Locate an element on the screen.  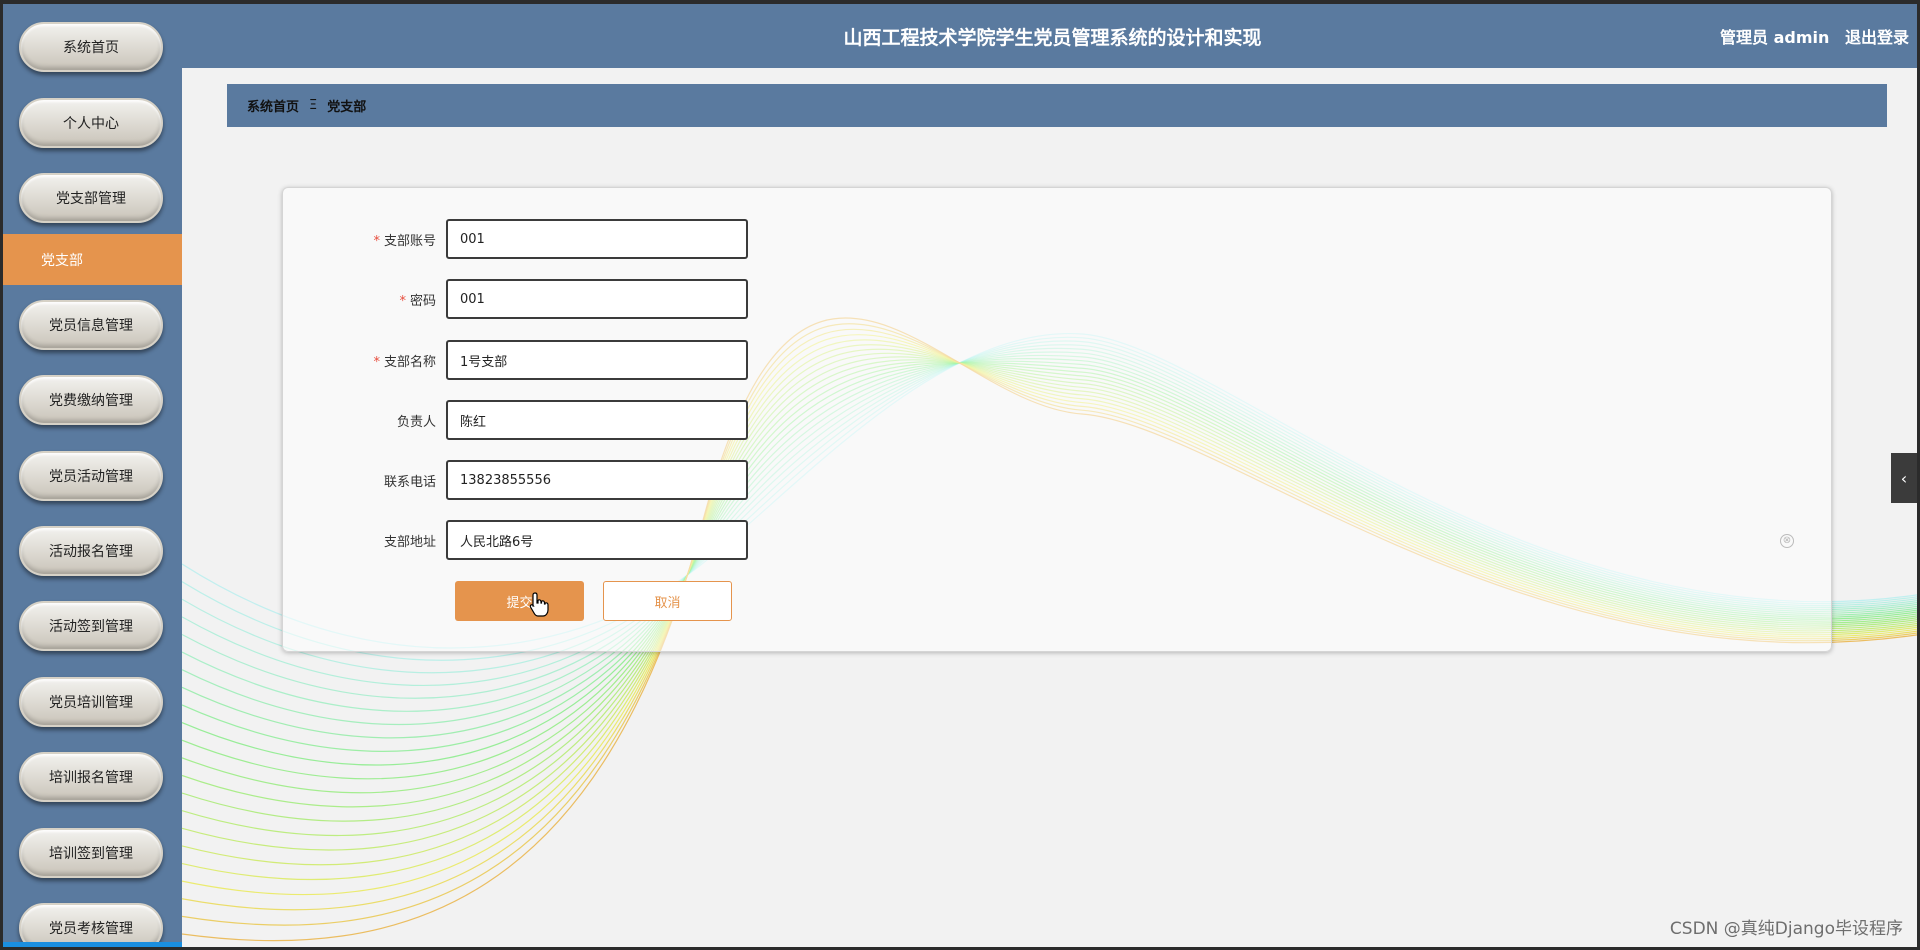
sidebar-item-branch-management: 党支部管理 is located at coordinates (91, 198).